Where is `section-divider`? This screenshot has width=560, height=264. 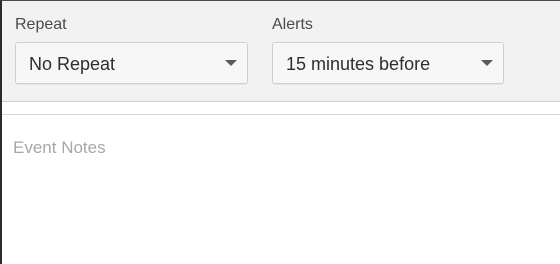
section-divider is located at coordinates (281, 108).